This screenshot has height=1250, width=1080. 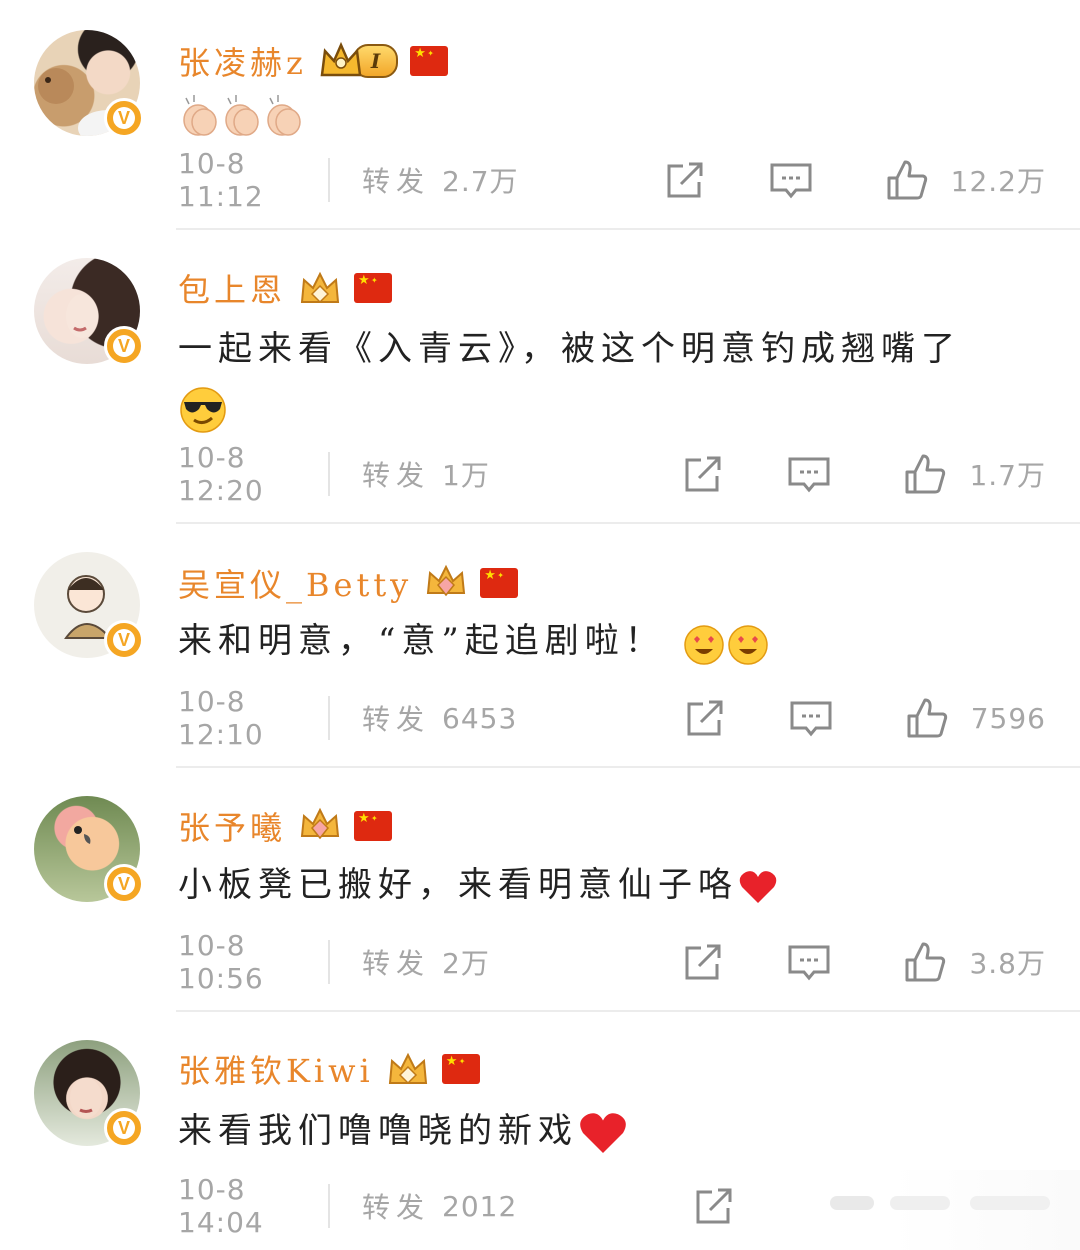 I want to click on sunglasses-emoji-icon, so click(x=203, y=410).